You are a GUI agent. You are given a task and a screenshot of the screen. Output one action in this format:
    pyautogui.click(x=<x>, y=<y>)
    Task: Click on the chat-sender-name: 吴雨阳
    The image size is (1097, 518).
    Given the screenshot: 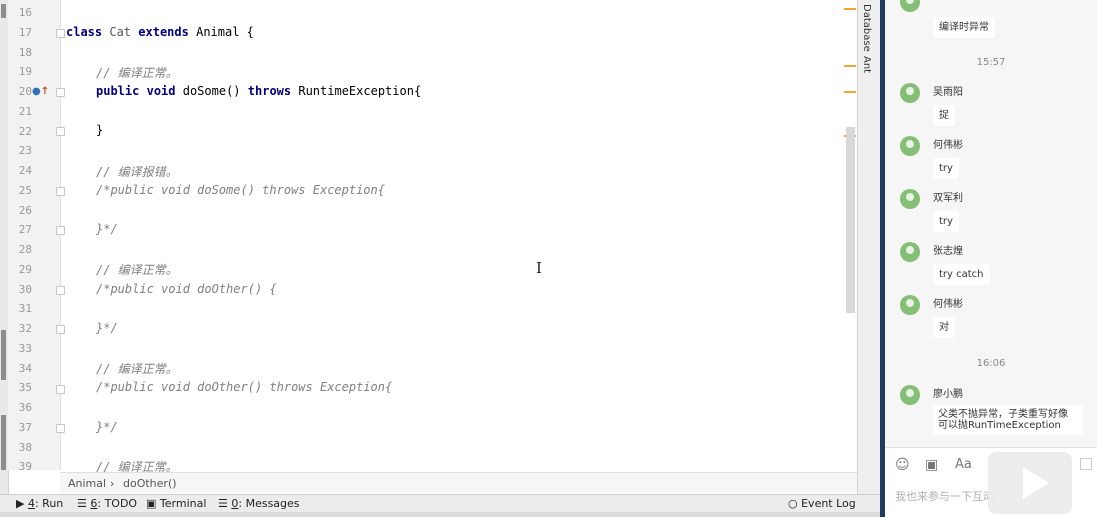 What is the action you would take?
    pyautogui.click(x=948, y=92)
    